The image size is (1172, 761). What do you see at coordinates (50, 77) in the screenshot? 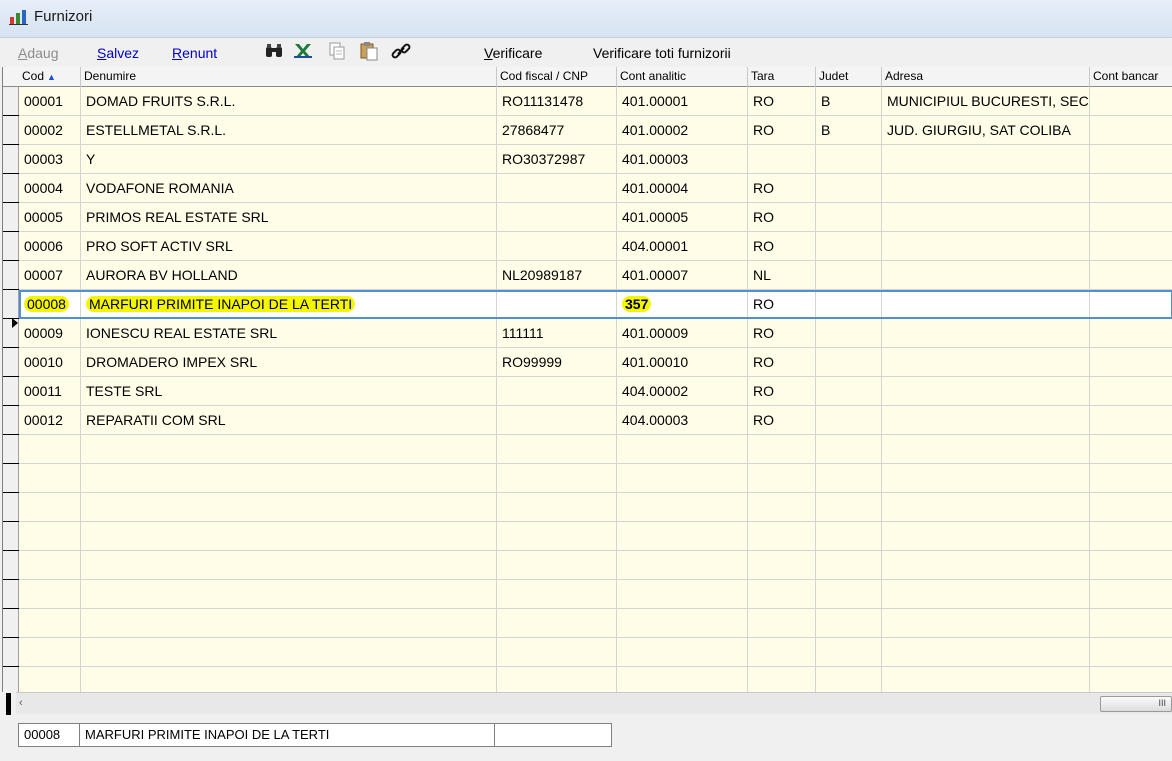
I see `column-header-cod: Cod ▲` at bounding box center [50, 77].